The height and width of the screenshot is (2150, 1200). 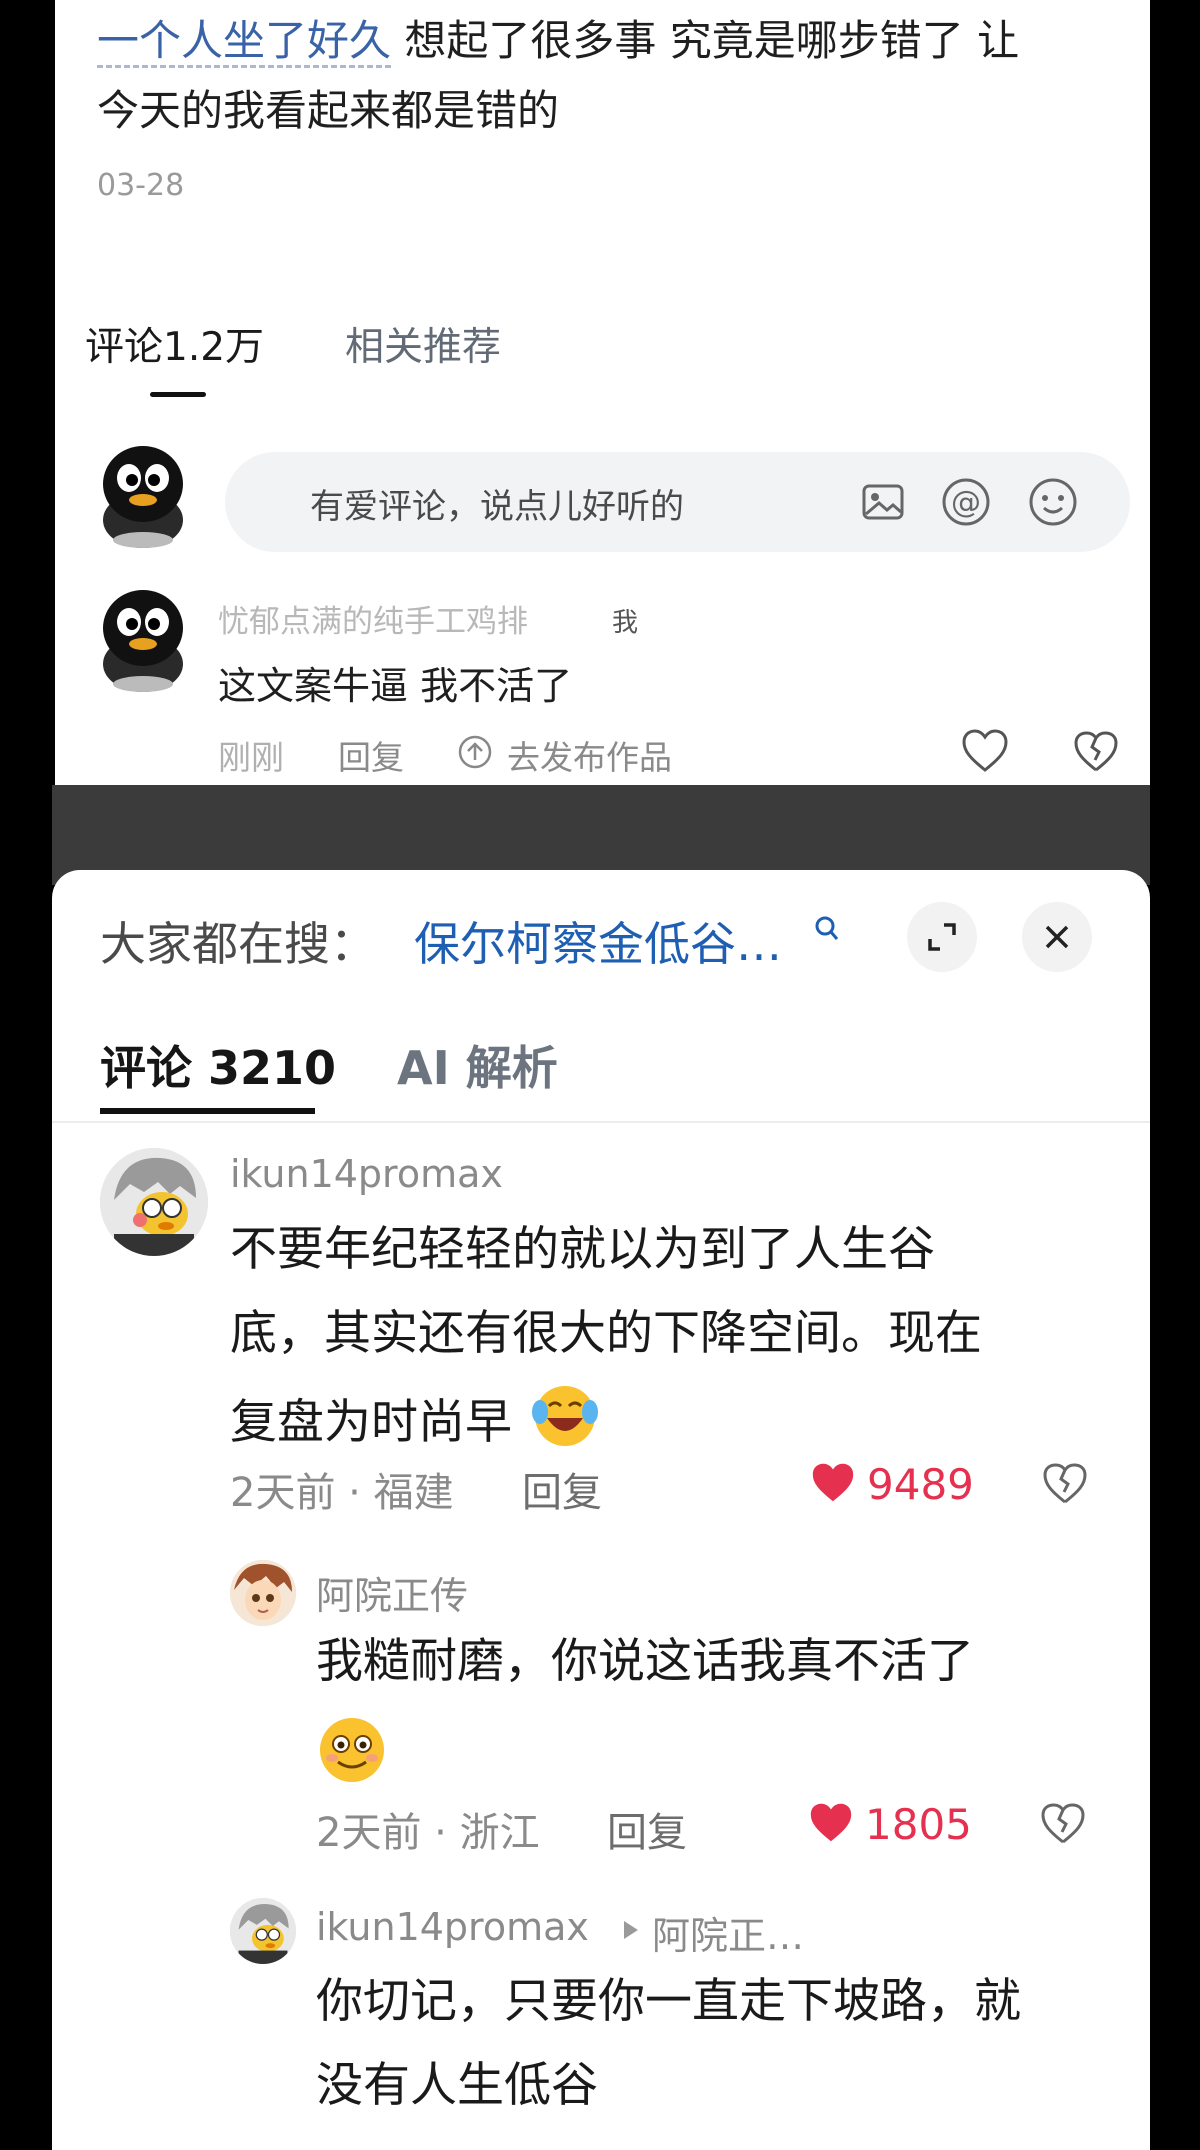 I want to click on smiling-emoji-icon, so click(x=352, y=1750).